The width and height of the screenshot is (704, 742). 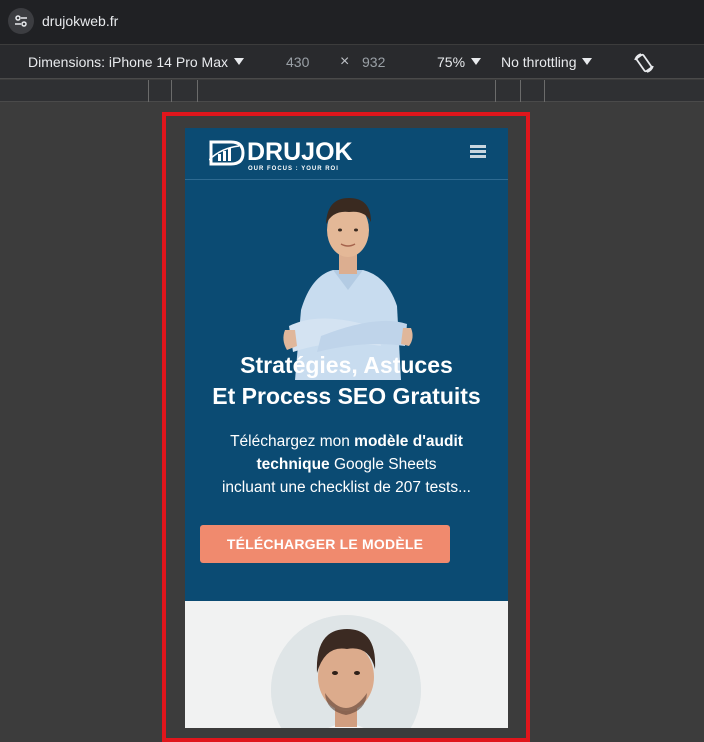 What do you see at coordinates (478, 151) in the screenshot?
I see `hamburger-icon` at bounding box center [478, 151].